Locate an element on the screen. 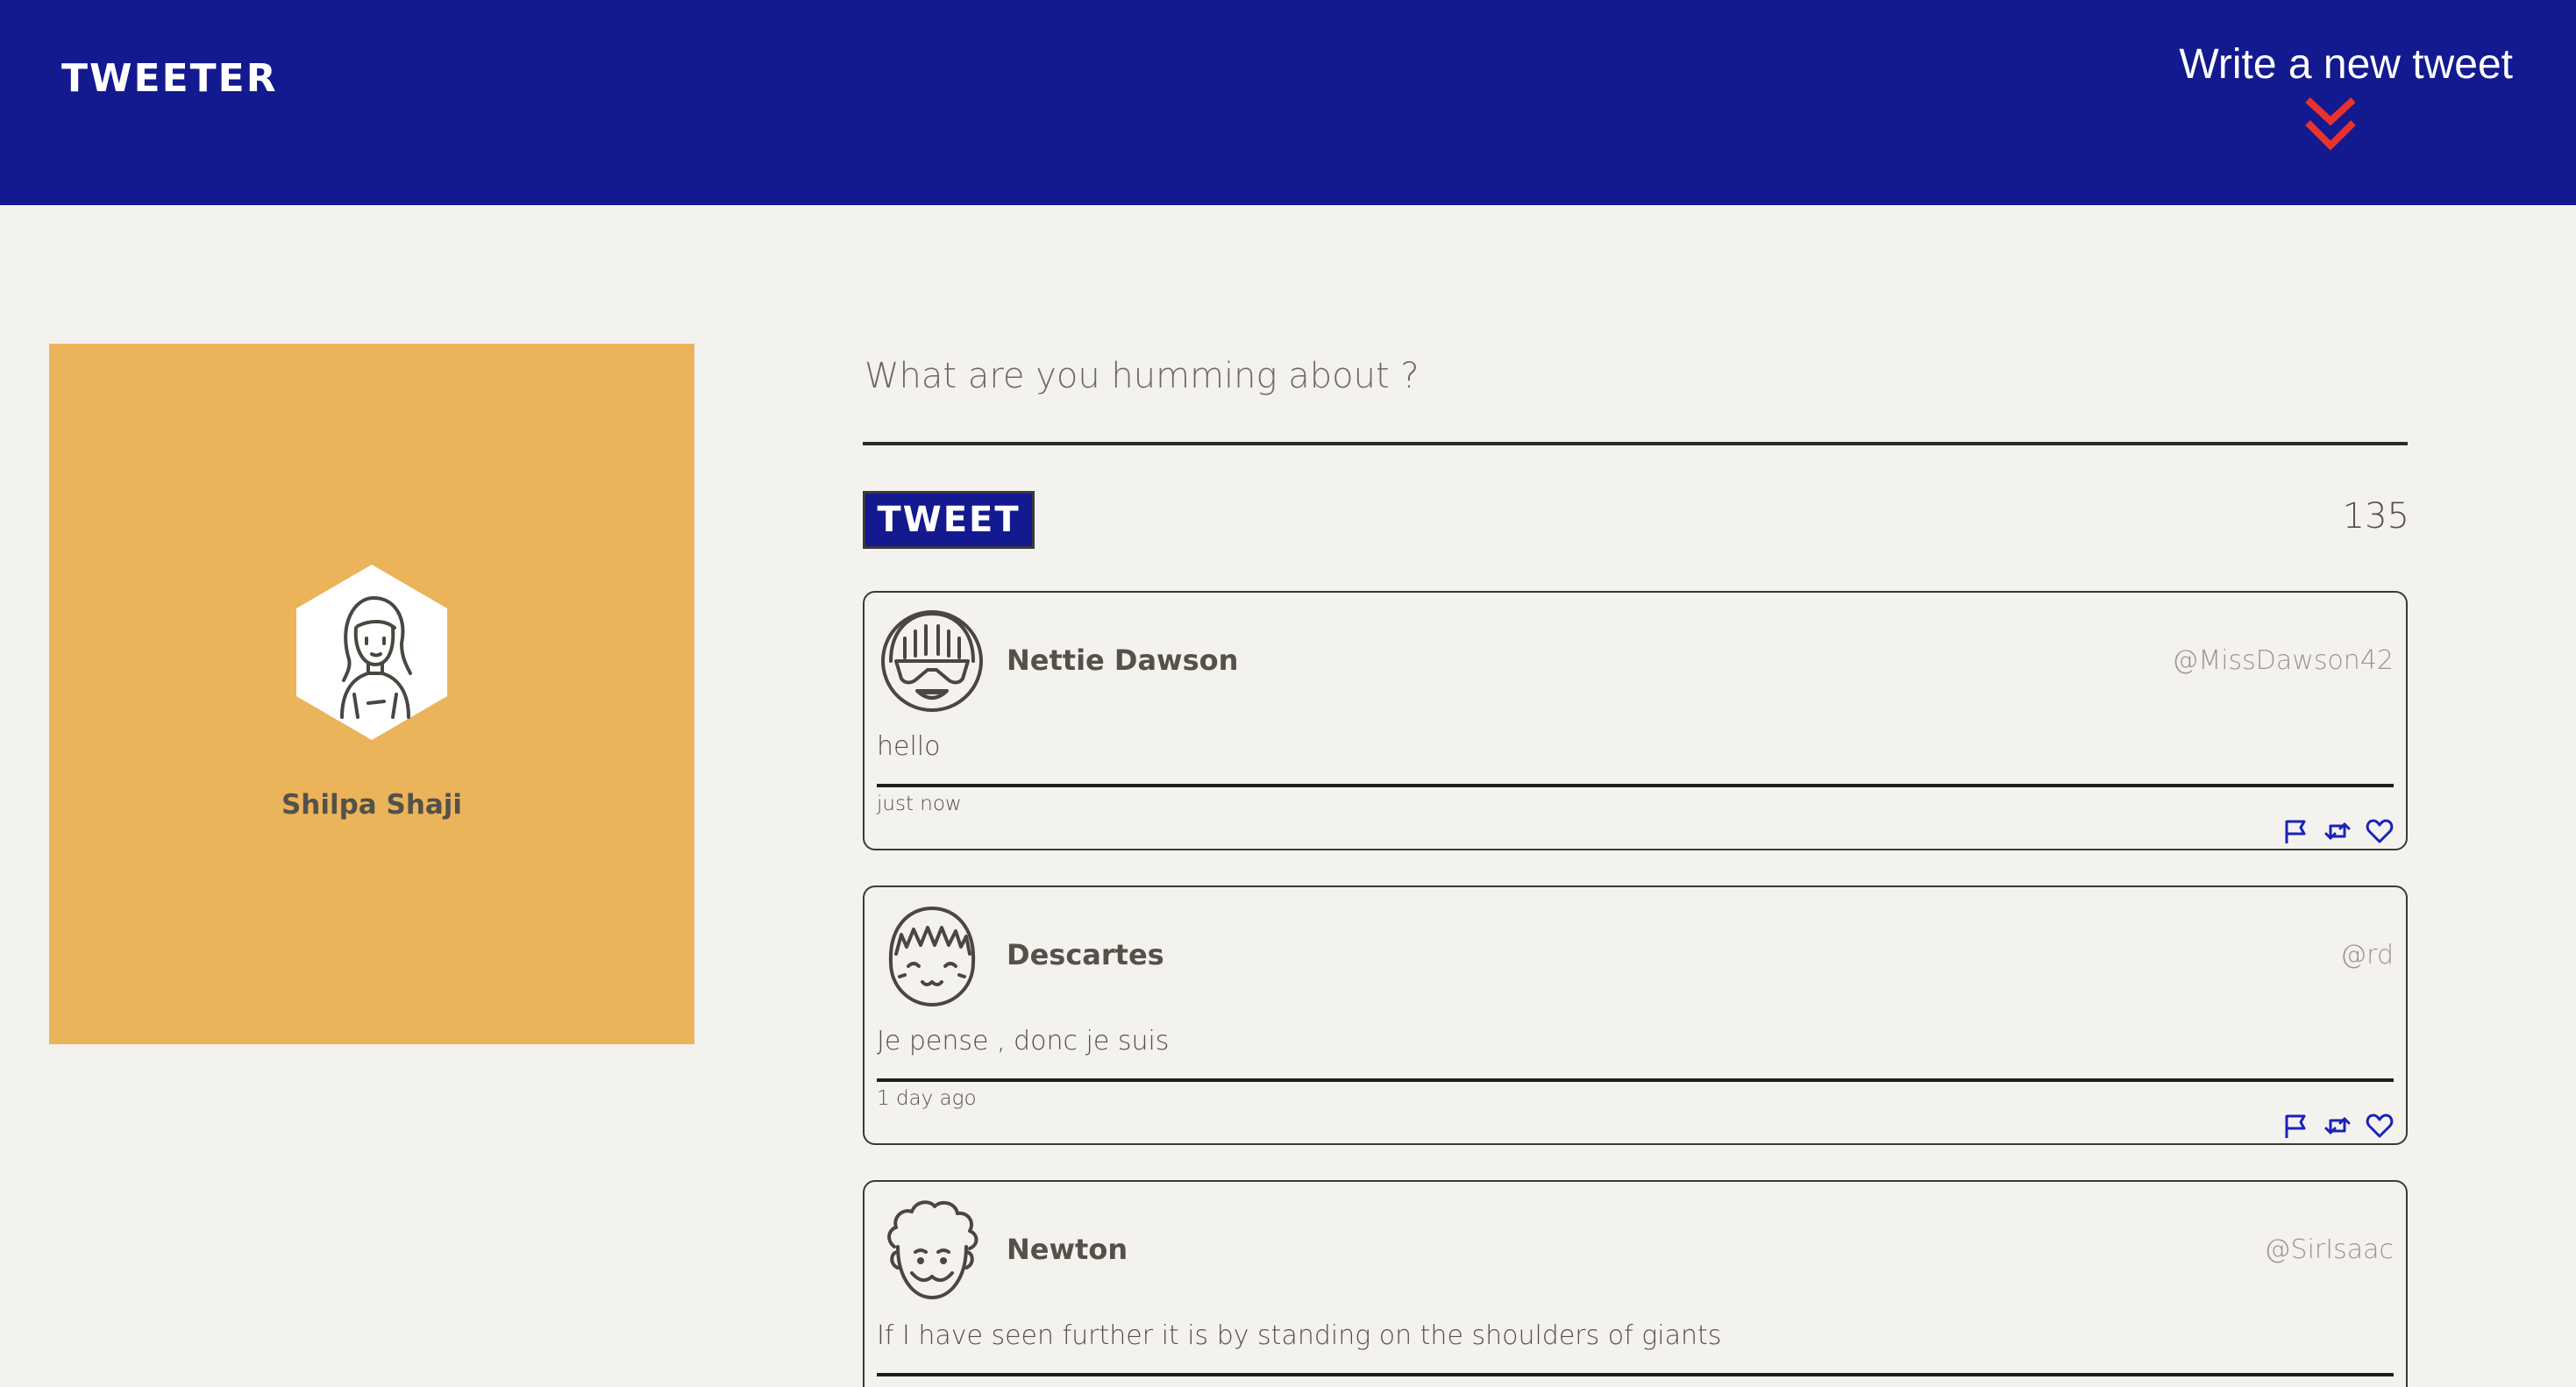 The image size is (2576, 1387). tweet-text-input is located at coordinates (1635, 384).